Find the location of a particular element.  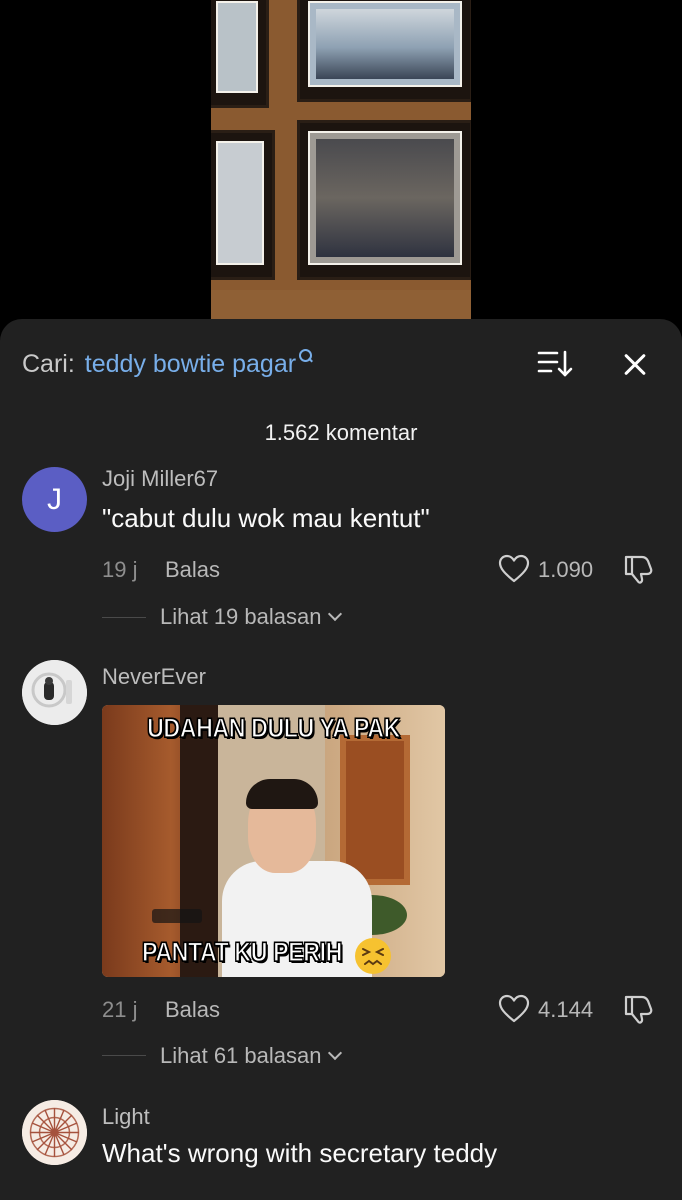

avatar-mandala is located at coordinates (54, 1132).